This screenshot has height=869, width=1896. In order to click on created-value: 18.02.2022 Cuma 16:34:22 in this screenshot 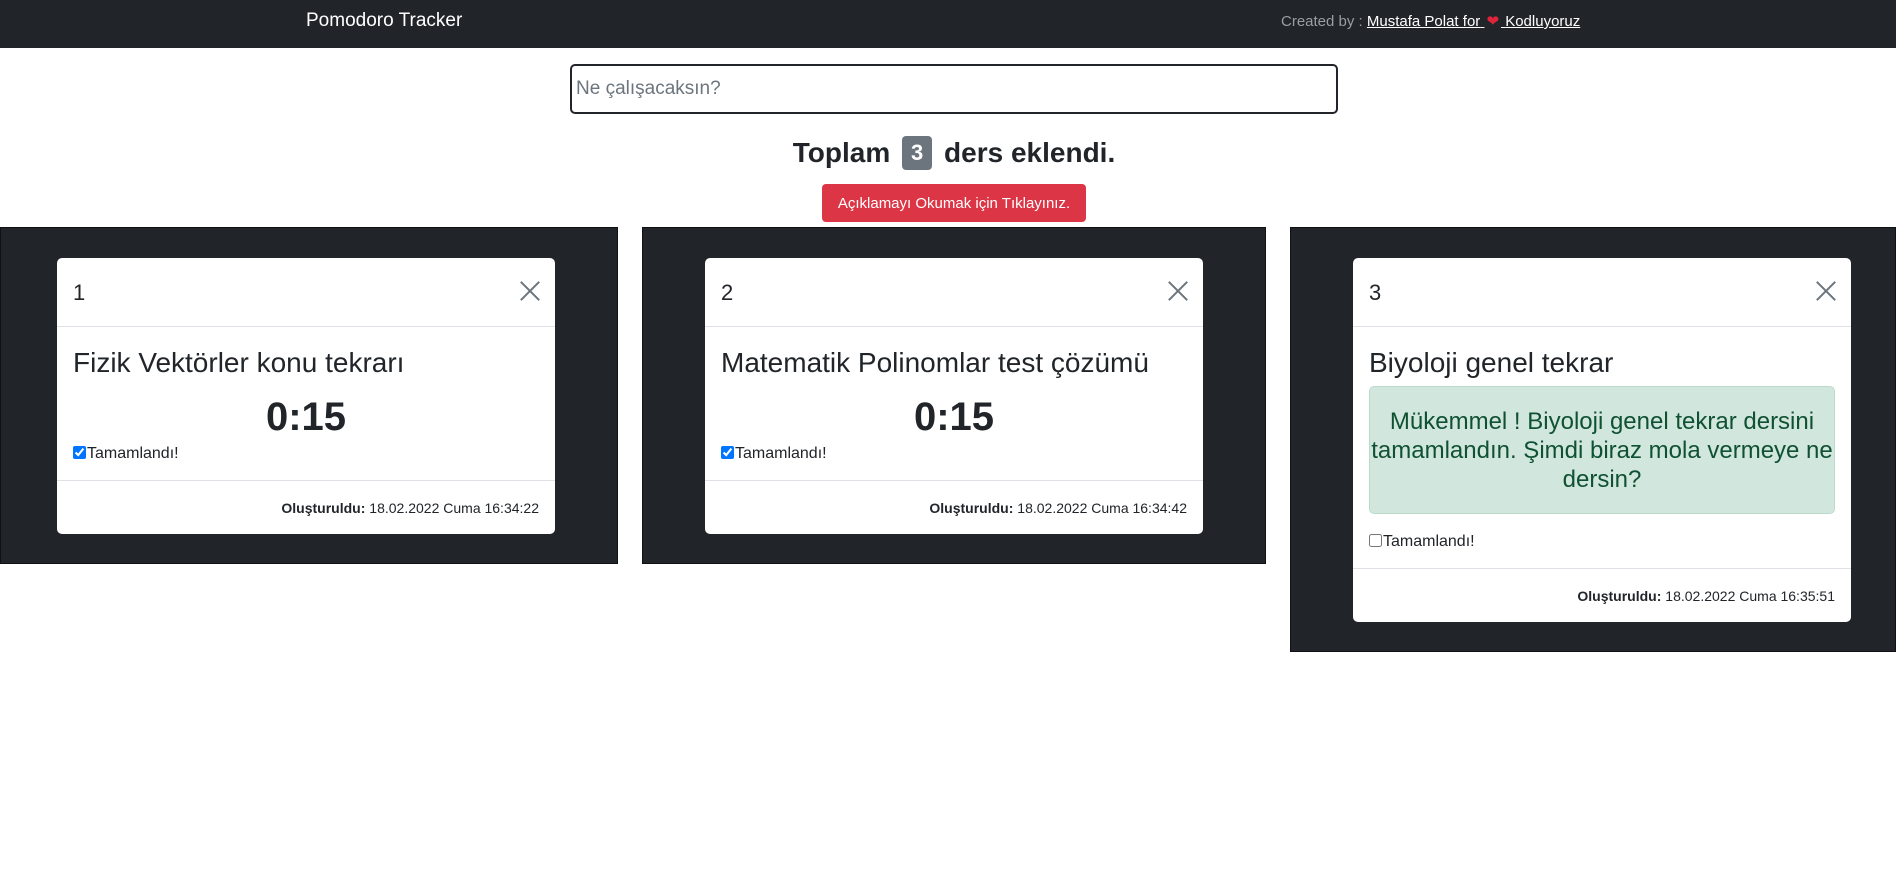, I will do `click(454, 508)`.